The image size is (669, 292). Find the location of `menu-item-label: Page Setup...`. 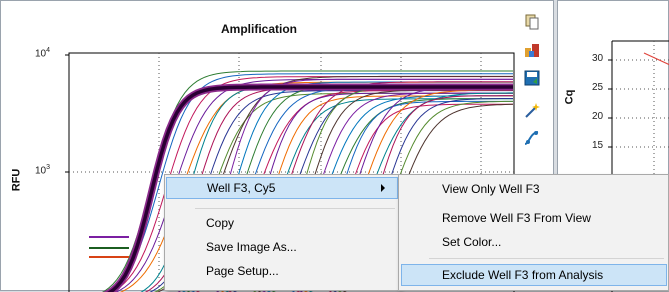

menu-item-label: Page Setup... is located at coordinates (242, 271).